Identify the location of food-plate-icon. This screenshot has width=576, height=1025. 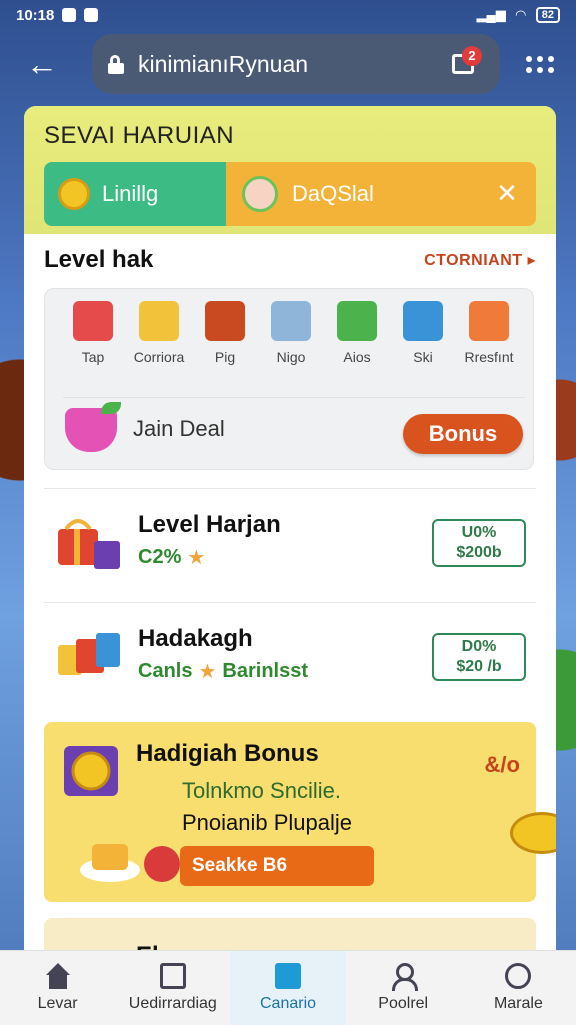
(110, 863).